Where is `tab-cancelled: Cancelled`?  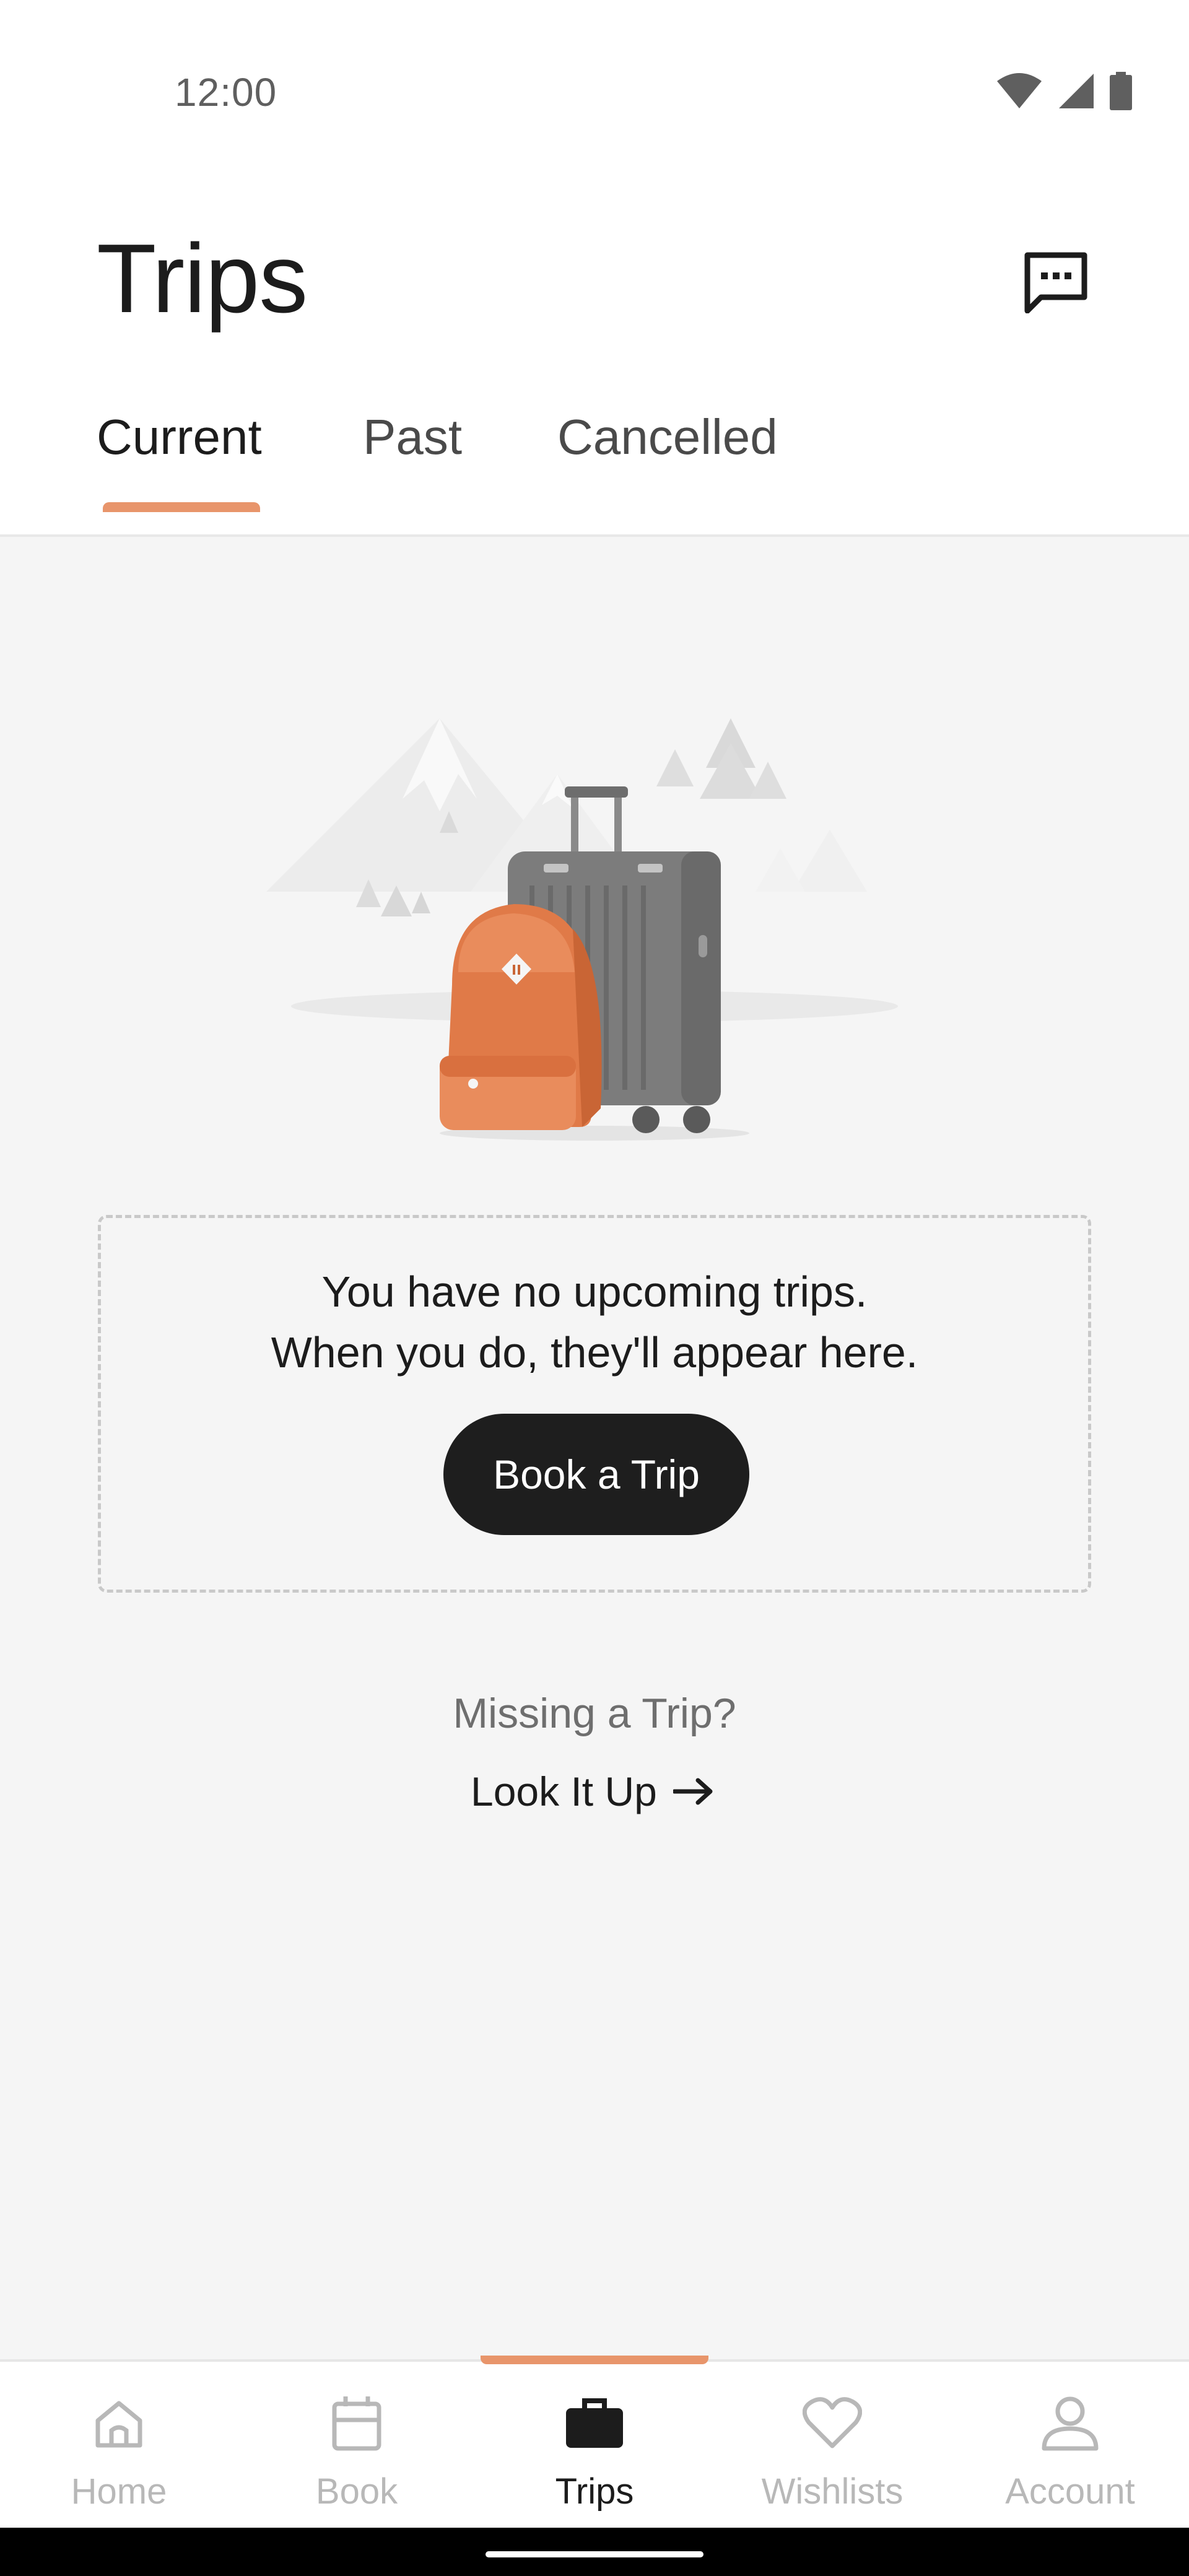
tab-cancelled: Cancelled is located at coordinates (667, 466).